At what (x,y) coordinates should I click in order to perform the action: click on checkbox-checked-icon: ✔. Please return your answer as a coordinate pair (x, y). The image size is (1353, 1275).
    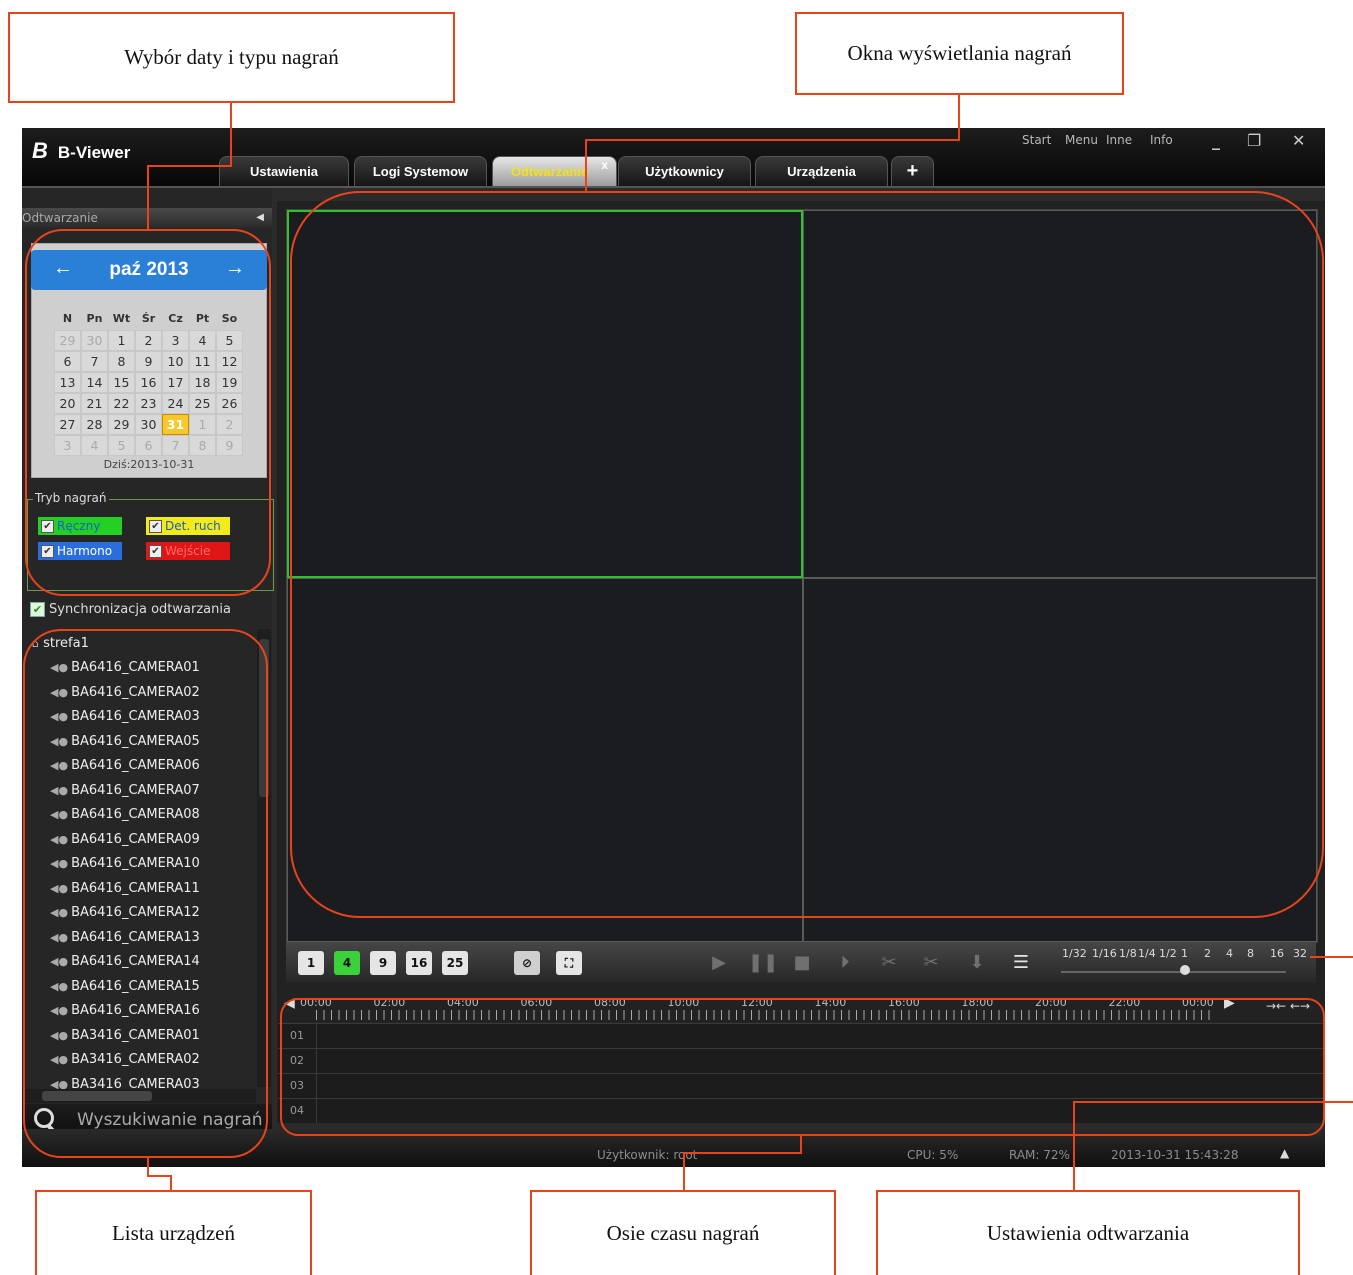
    Looking at the image, I should click on (37, 609).